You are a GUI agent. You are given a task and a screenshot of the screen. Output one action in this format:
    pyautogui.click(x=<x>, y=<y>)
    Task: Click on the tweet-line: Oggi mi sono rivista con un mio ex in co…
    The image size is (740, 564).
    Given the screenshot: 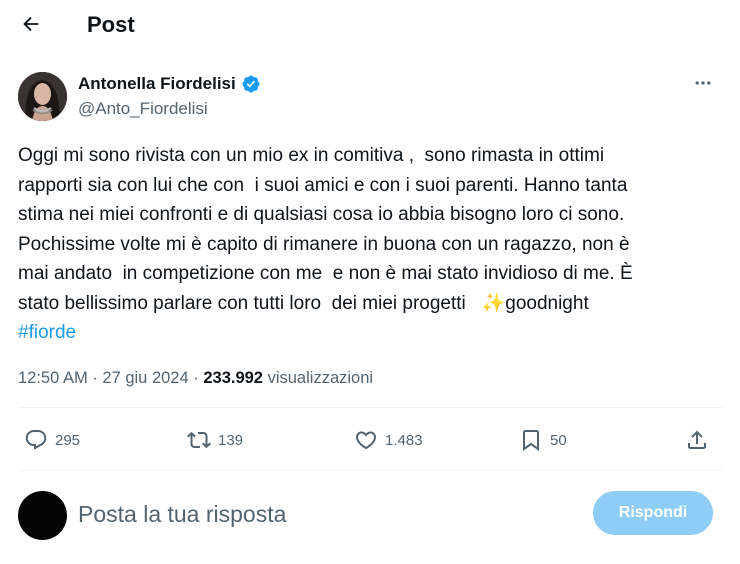 What is the action you would take?
    pyautogui.click(x=311, y=155)
    